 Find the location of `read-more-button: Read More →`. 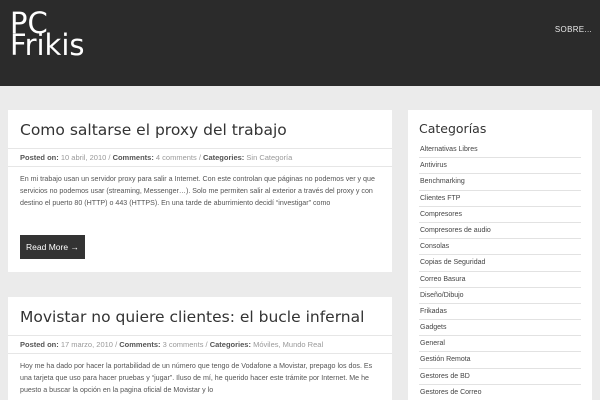

read-more-button: Read More → is located at coordinates (52, 247).